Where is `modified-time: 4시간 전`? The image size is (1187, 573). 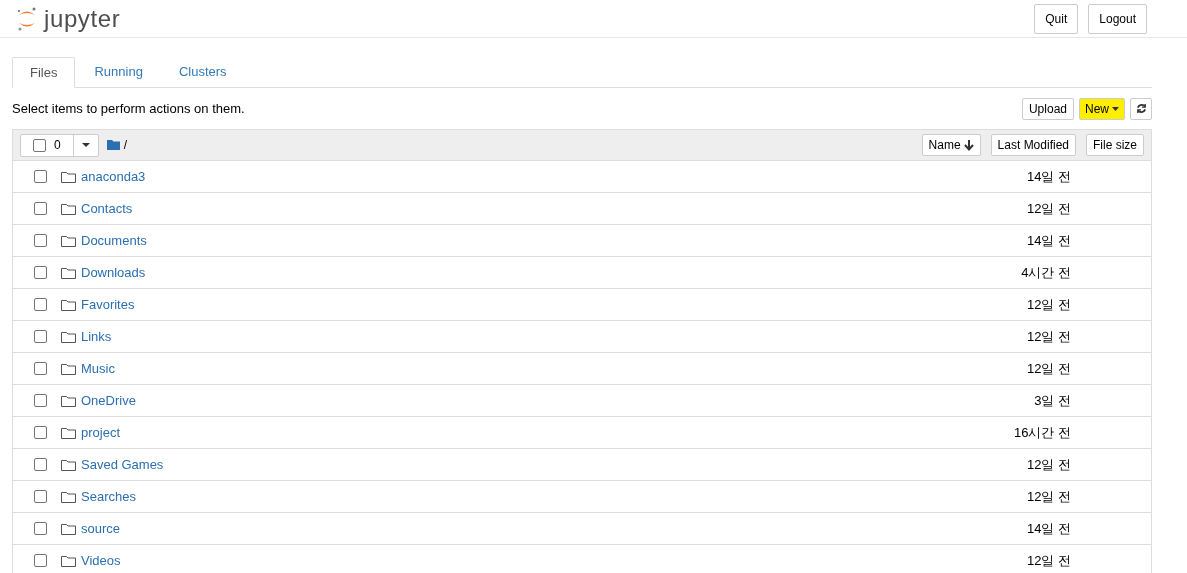 modified-time: 4시간 전 is located at coordinates (1046, 272).